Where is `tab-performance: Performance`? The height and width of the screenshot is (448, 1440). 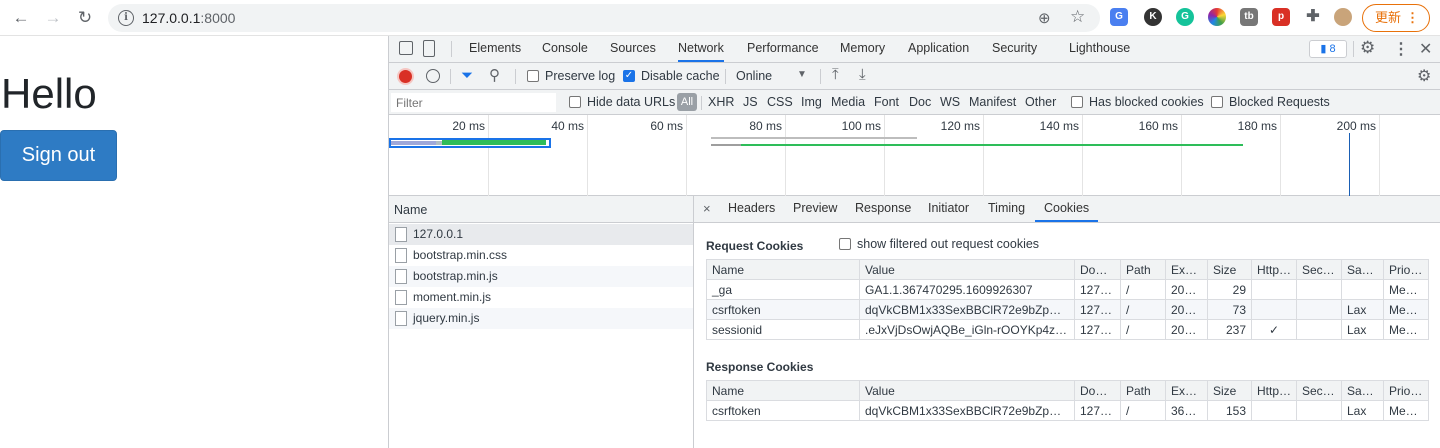 tab-performance: Performance is located at coordinates (783, 49).